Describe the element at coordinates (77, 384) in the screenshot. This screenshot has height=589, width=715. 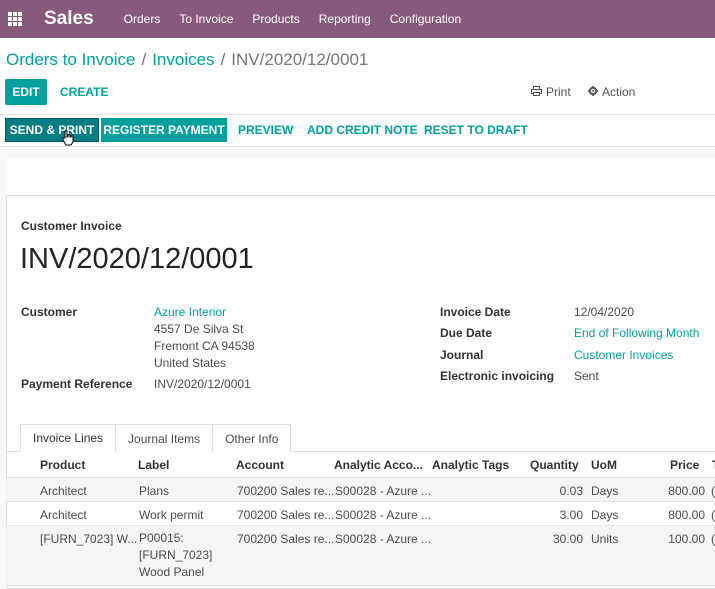
I see `payment-reference-label: Payment Reference` at that location.